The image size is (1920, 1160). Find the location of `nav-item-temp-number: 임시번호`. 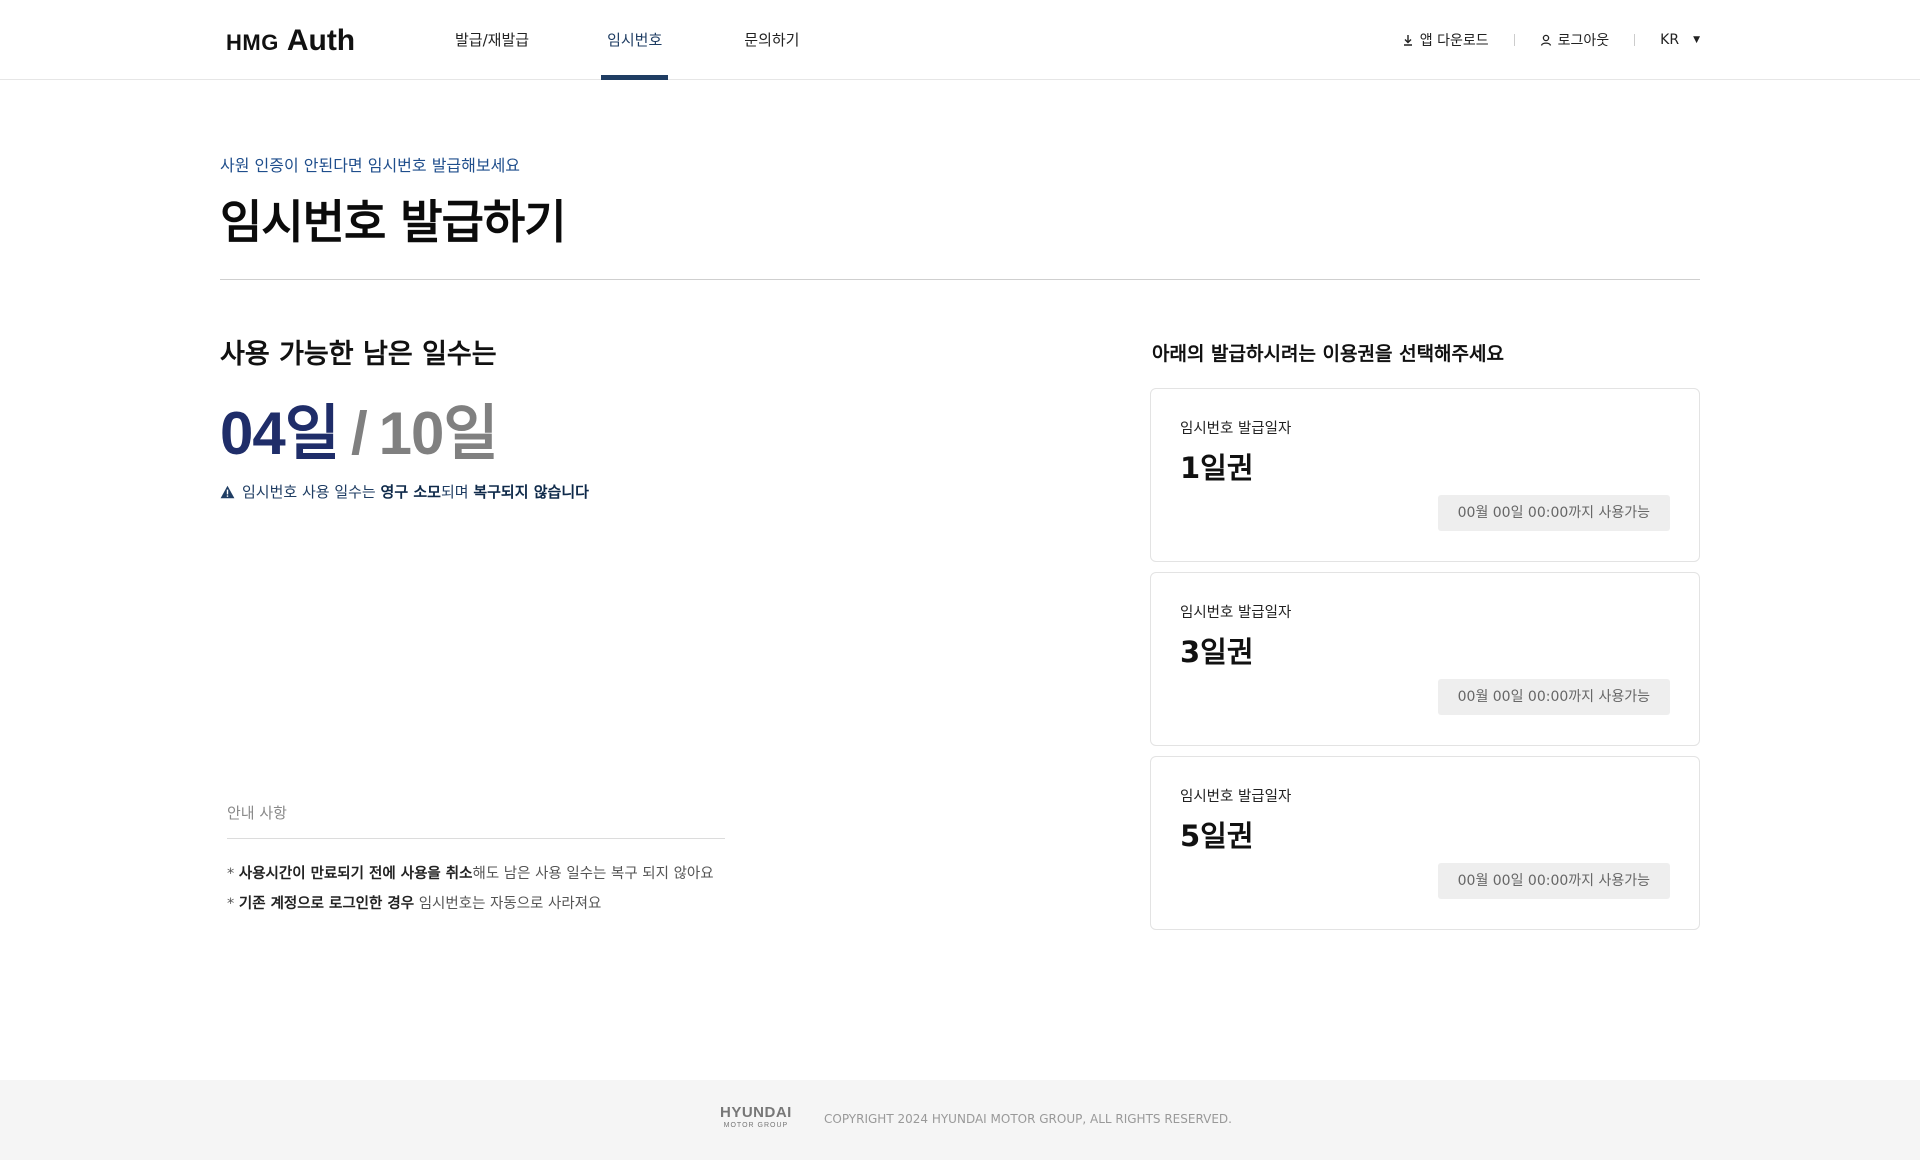

nav-item-temp-number: 임시번호 is located at coordinates (635, 40).